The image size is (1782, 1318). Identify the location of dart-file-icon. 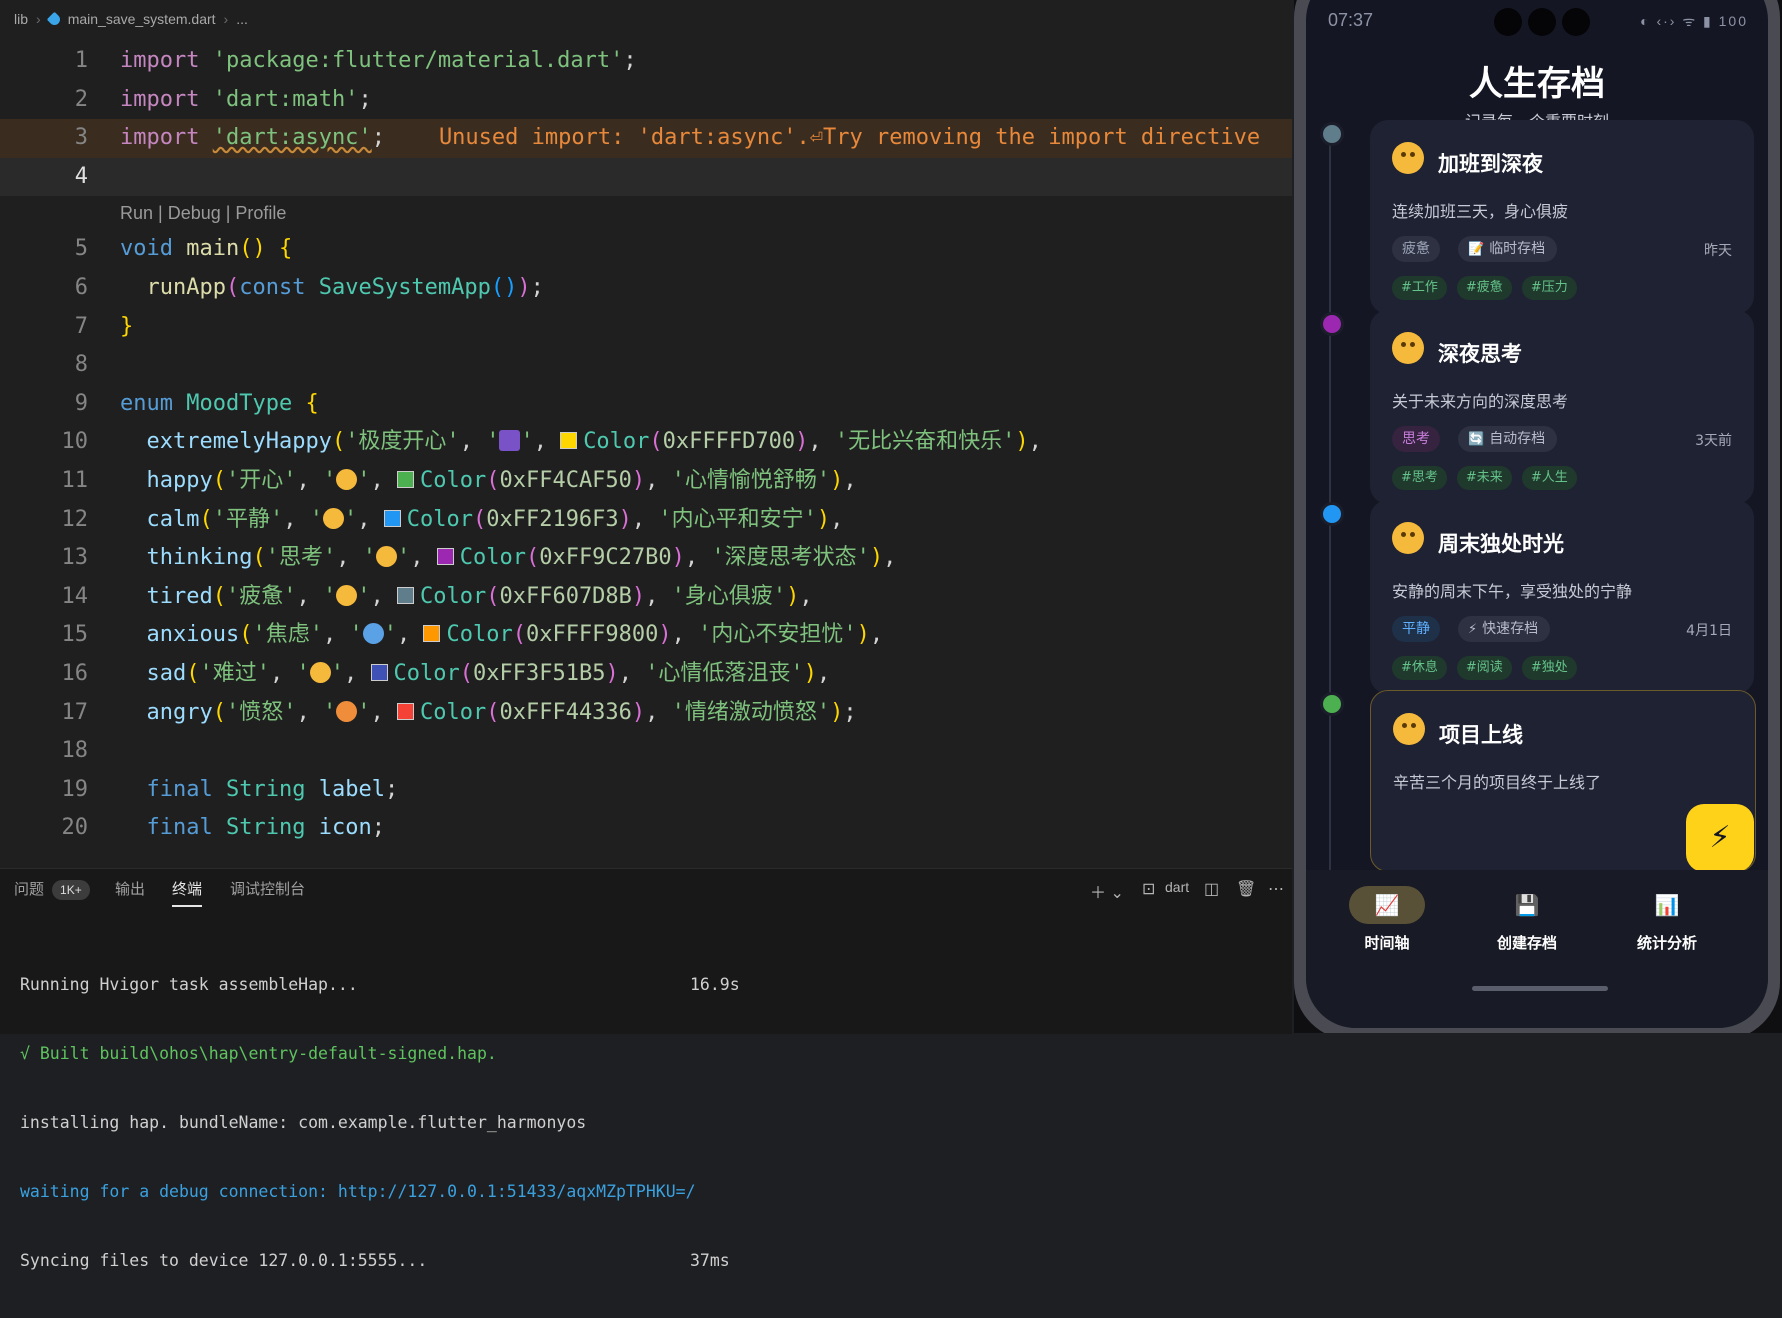
(54, 19).